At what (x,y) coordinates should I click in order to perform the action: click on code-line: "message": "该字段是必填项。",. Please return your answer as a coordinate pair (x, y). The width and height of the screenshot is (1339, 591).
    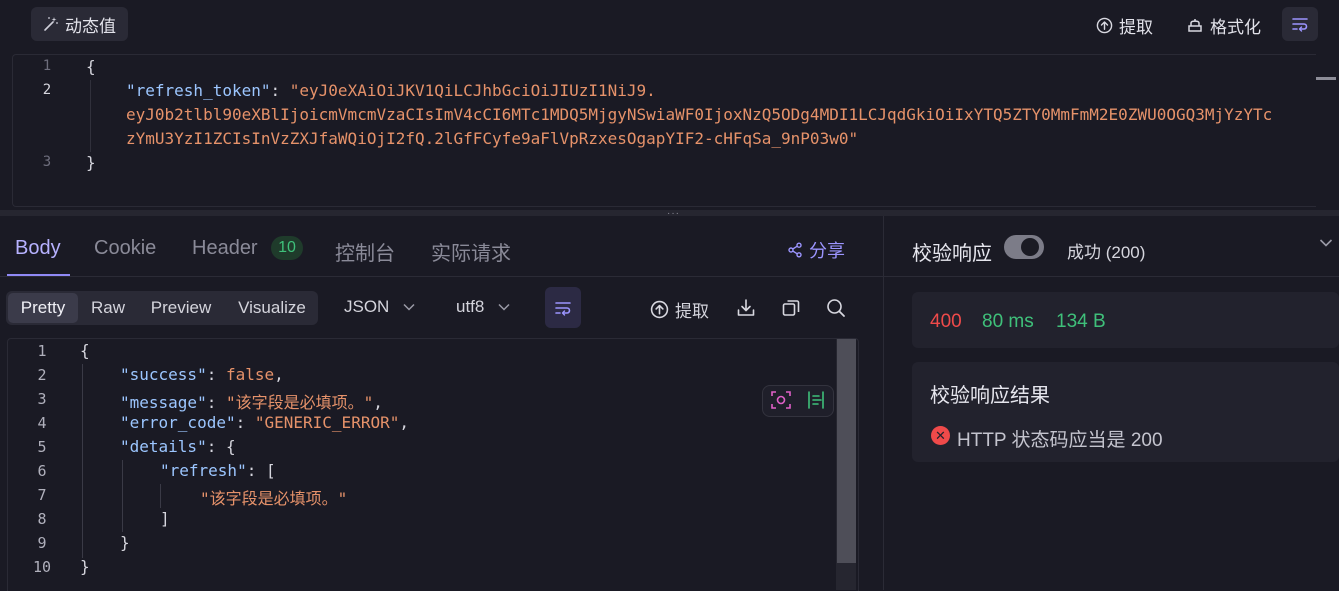
    Looking at the image, I should click on (251, 402).